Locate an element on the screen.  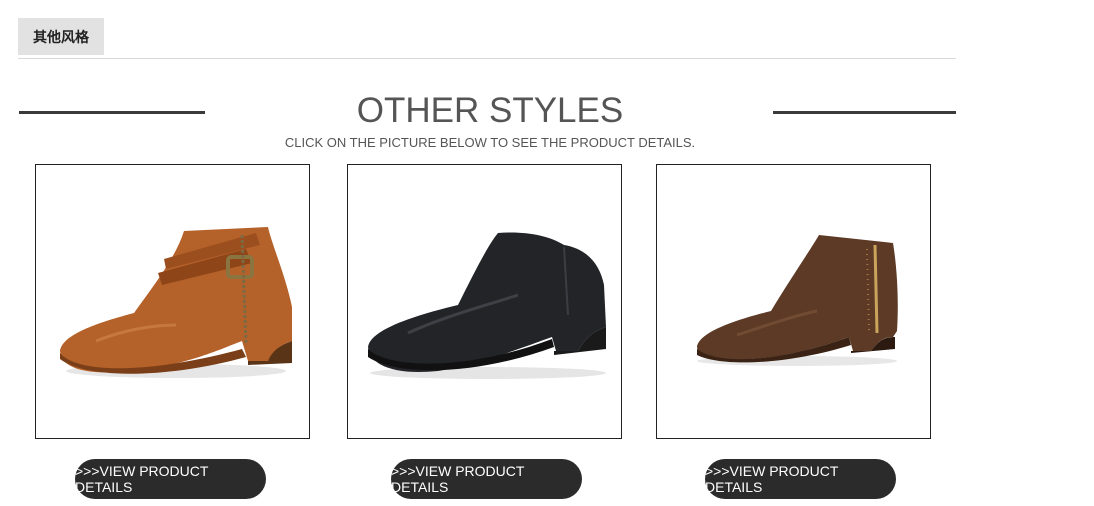
view-details-button-2: >>>VIEW PRODUCT DETAILS is located at coordinates (486, 479).